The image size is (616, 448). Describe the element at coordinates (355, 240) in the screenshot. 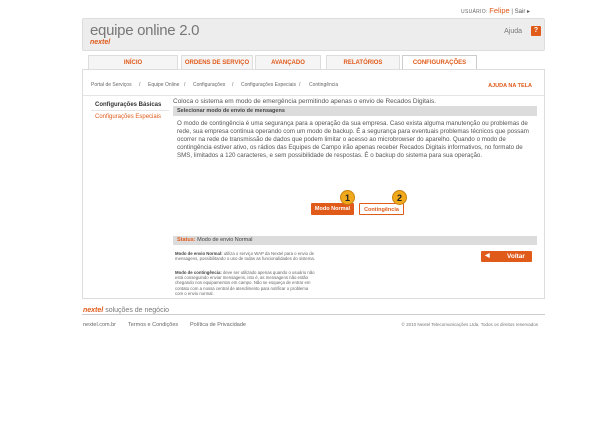

I see `status-bar: Status: Modo de envio Normal` at that location.